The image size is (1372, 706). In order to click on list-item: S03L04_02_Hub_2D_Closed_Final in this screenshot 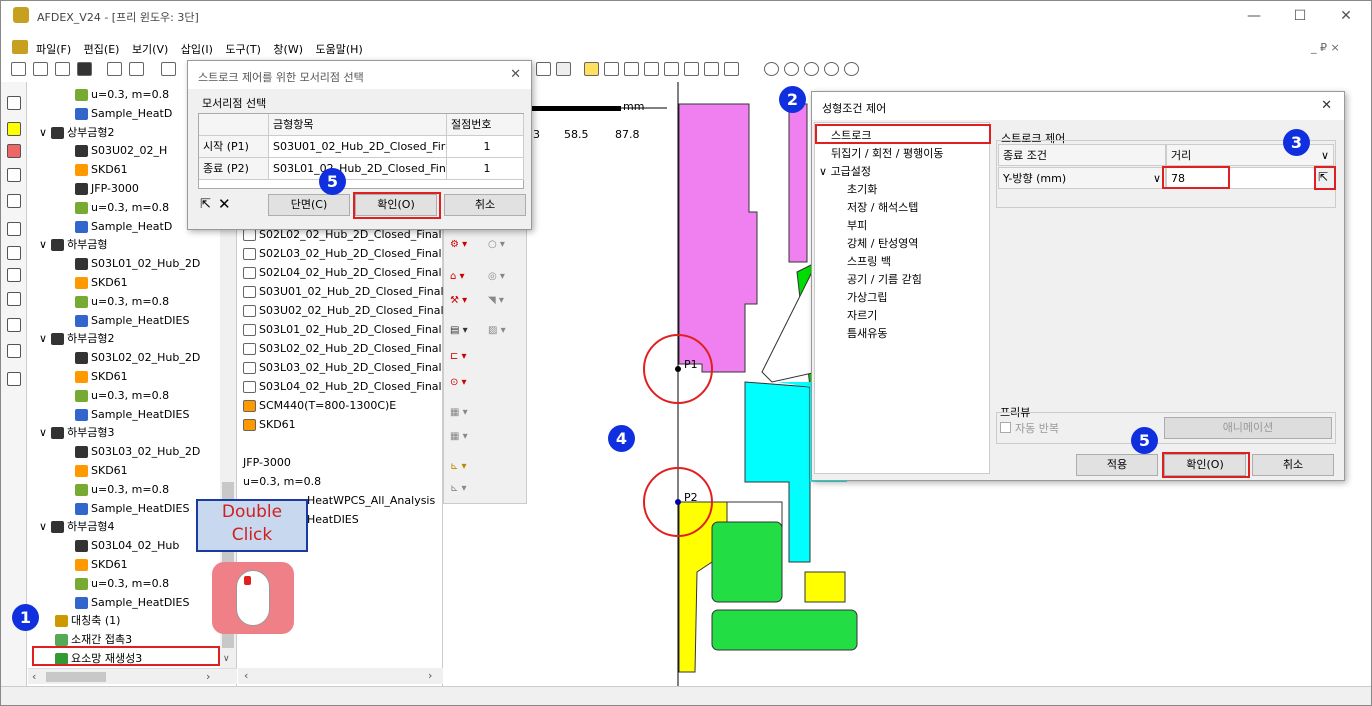, I will do `click(342, 387)`.